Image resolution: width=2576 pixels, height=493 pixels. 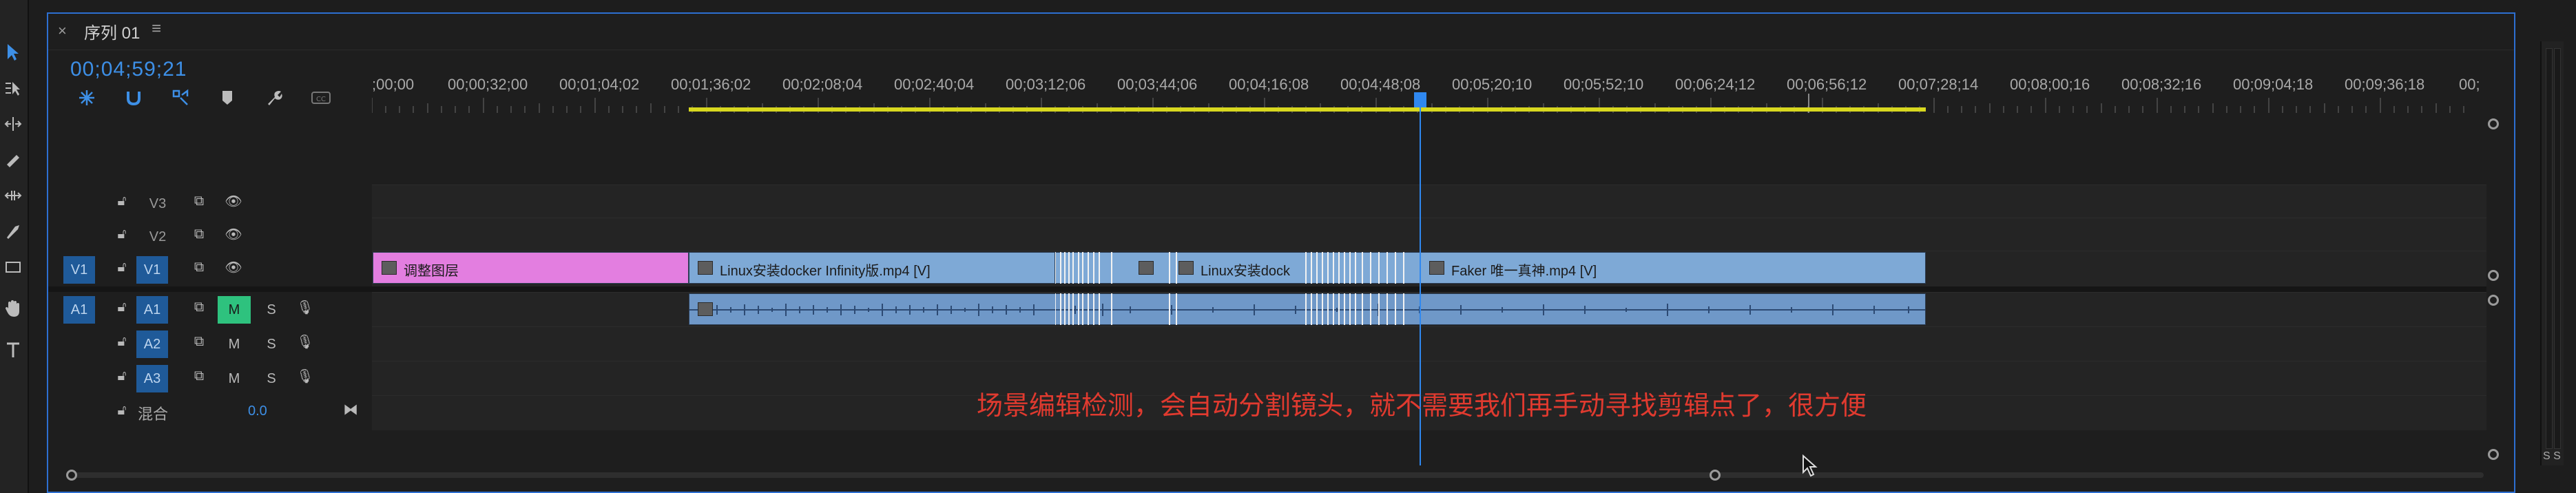 I want to click on meter-bar-right, so click(x=2557, y=248).